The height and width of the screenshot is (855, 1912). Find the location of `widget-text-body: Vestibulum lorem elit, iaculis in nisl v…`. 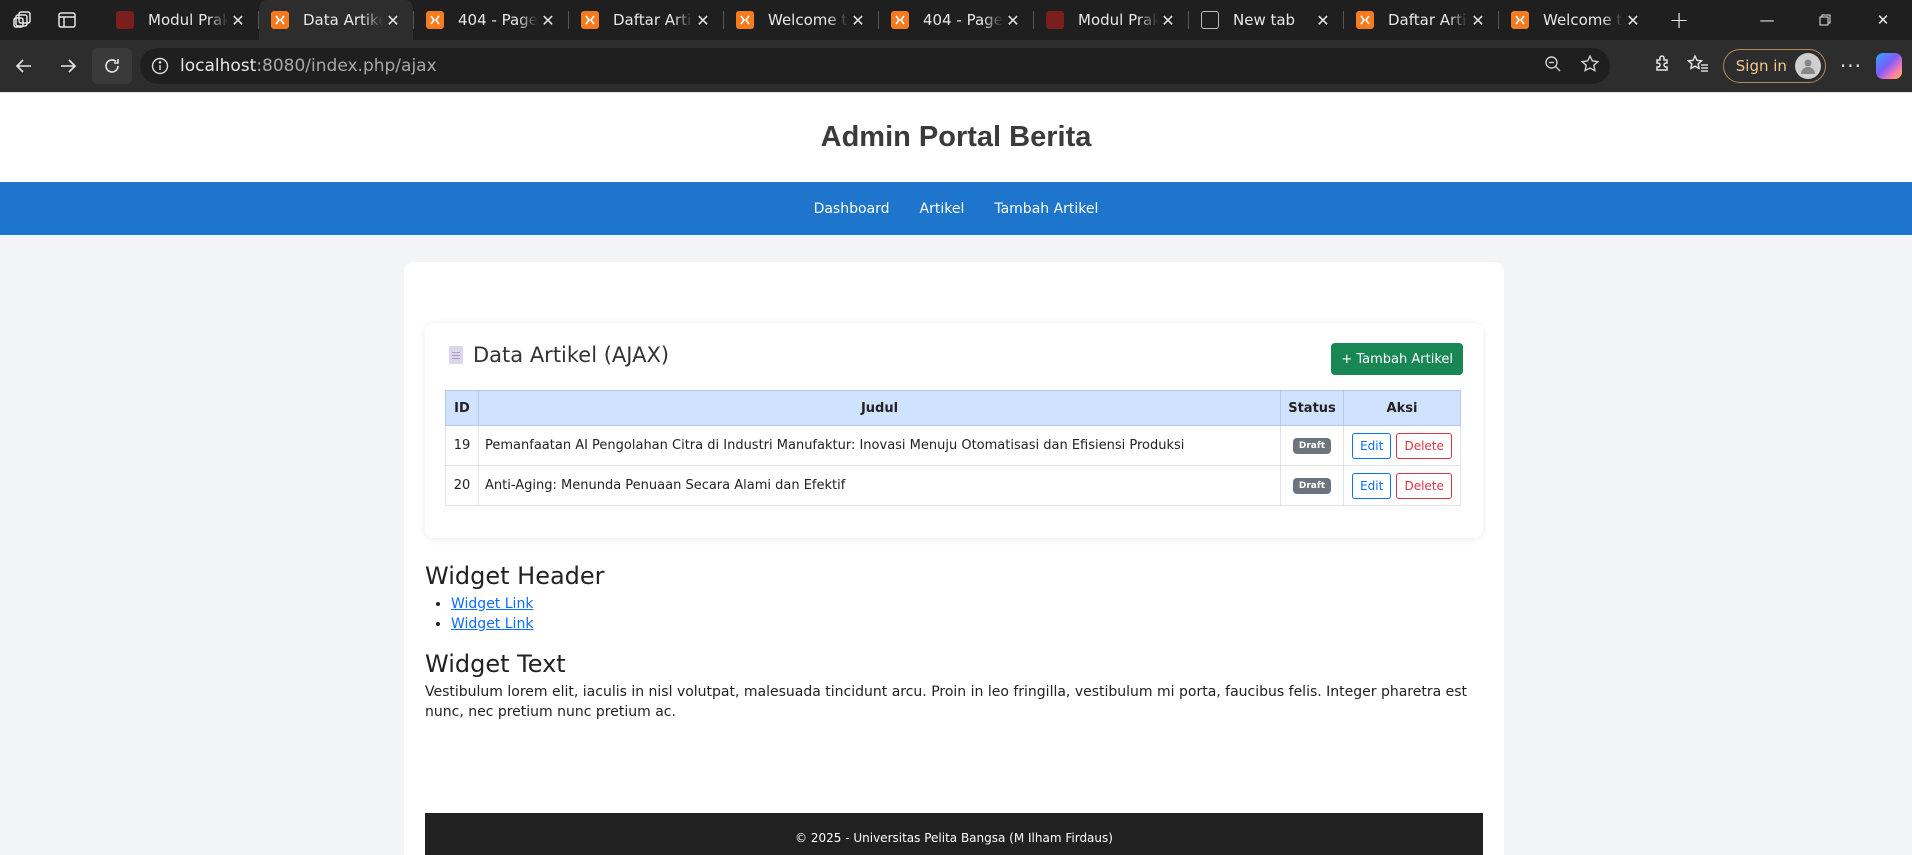

widget-text-body: Vestibulum lorem elit, iaculis in nisl v… is located at coordinates (946, 702).